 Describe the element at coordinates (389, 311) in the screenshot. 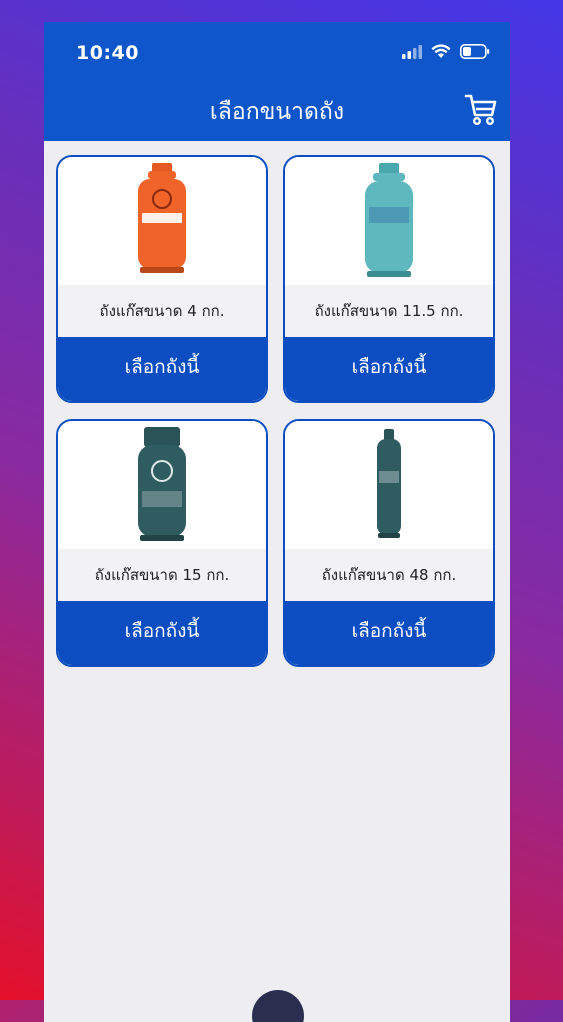

I see `product-label: ถังแก๊สขนาด 11.5 กก.` at that location.